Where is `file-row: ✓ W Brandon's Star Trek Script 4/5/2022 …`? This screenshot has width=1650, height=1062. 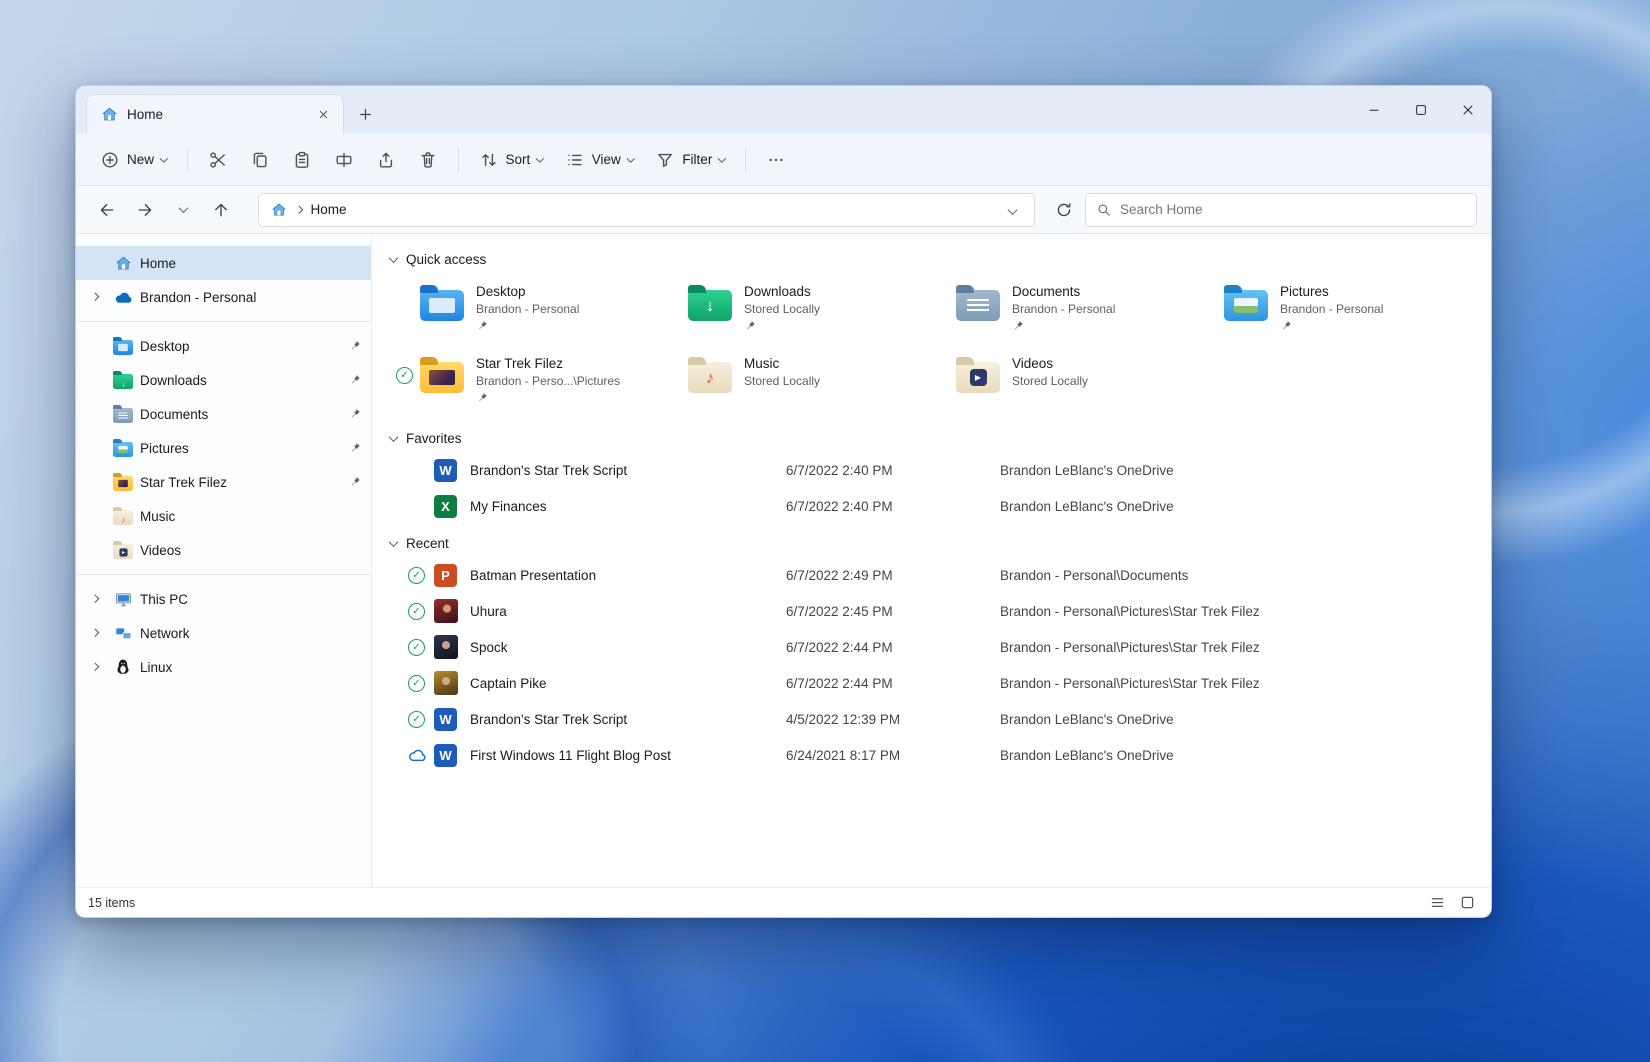 file-row: ✓ W Brandon's Star Trek Script 4/5/2022 … is located at coordinates (938, 719).